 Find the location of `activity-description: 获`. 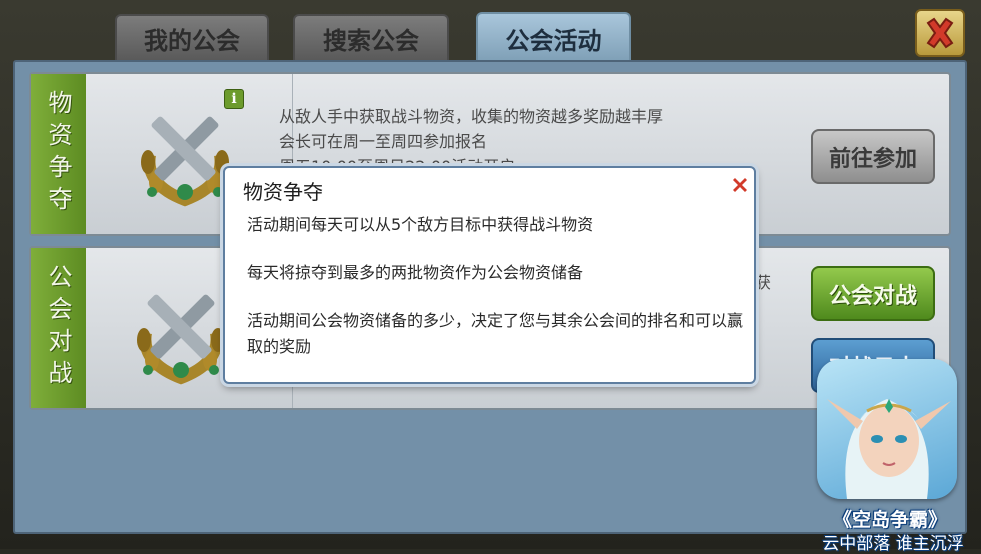

activity-description: 获 is located at coordinates (775, 282).